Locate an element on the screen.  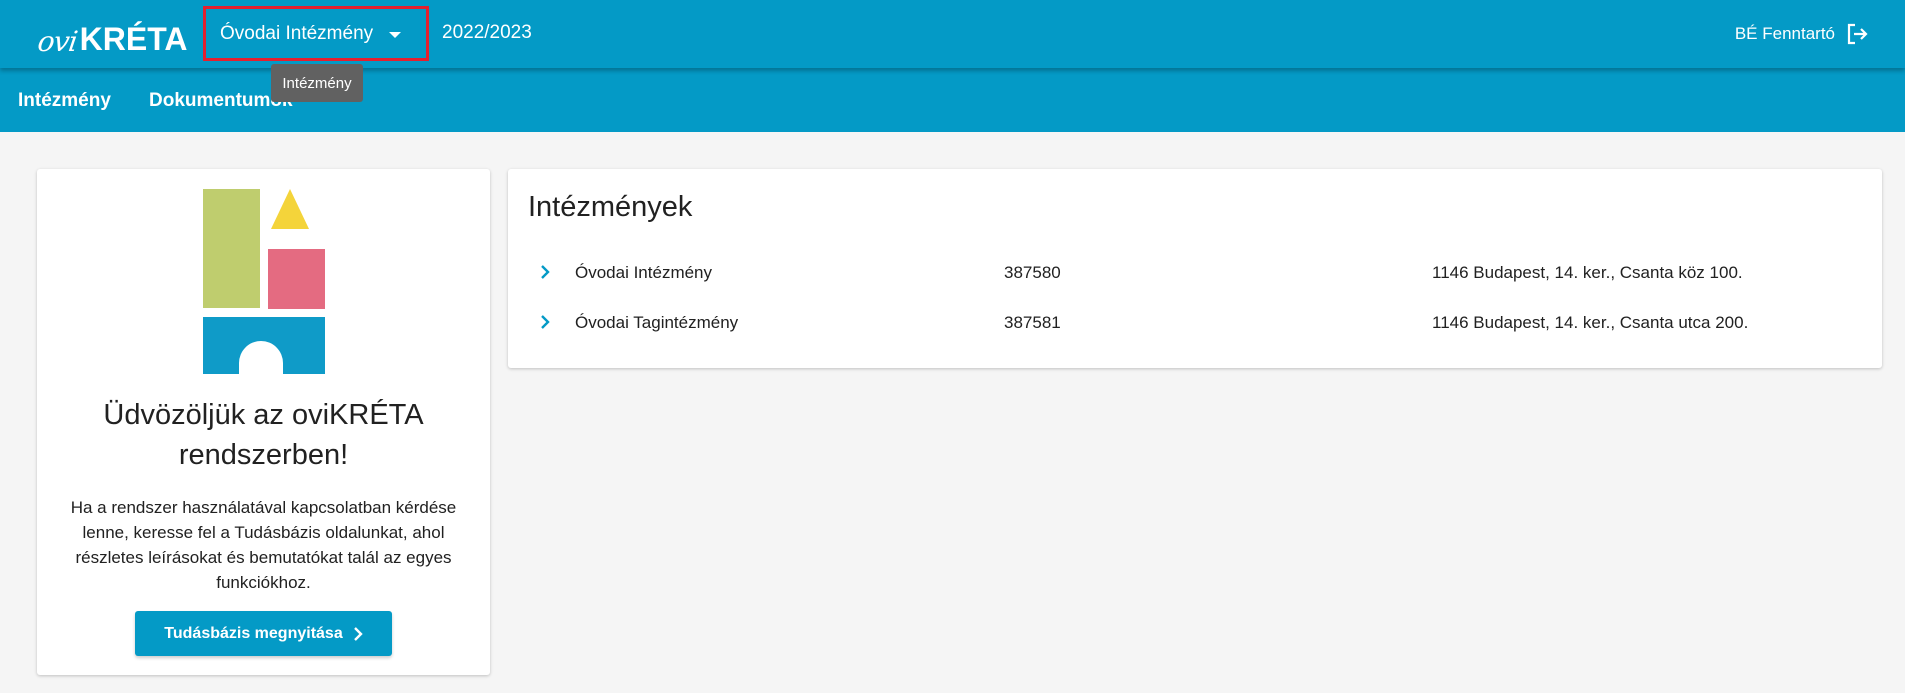
logout-icon is located at coordinates (1857, 34).